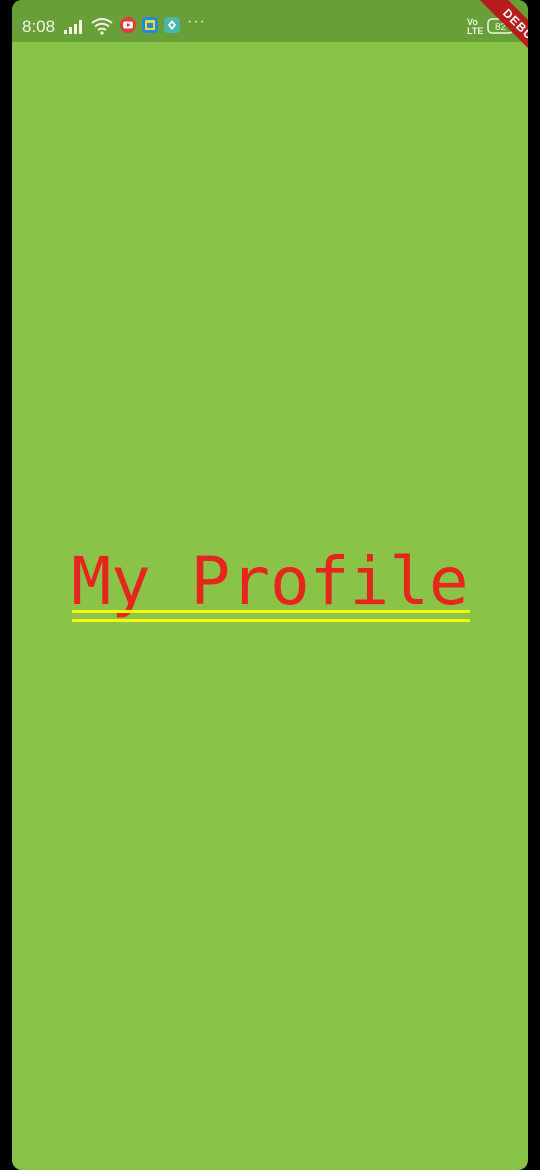 Image resolution: width=540 pixels, height=1170 pixels. I want to click on page-title-text: My Profile, so click(270, 581).